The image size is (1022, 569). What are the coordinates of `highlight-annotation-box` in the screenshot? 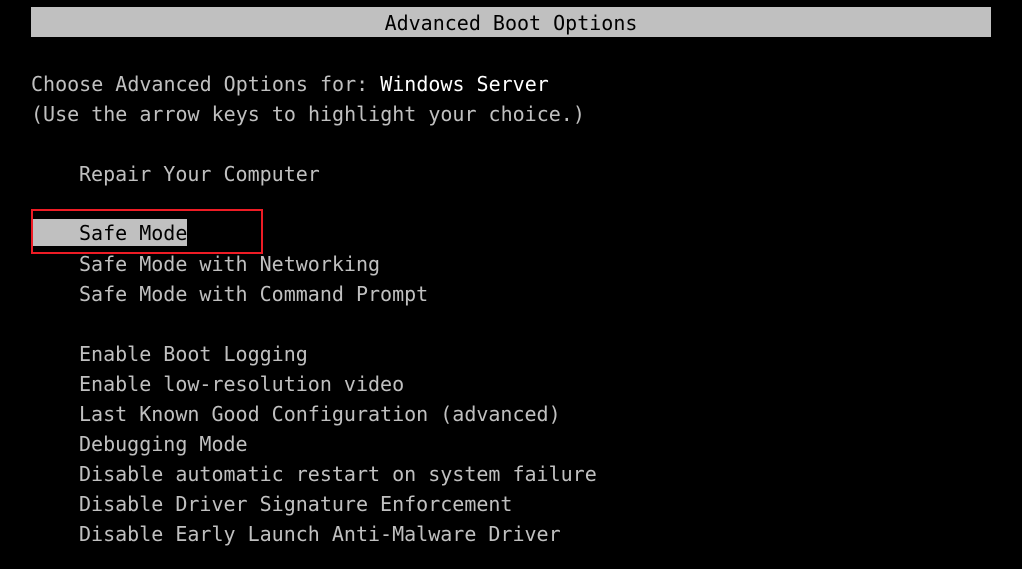 It's located at (147, 231).